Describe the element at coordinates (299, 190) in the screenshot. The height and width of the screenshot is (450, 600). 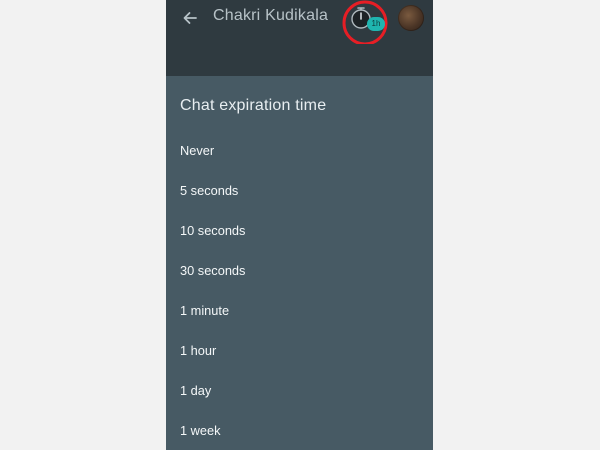
I see `option-5-seconds: 5 seconds` at that location.